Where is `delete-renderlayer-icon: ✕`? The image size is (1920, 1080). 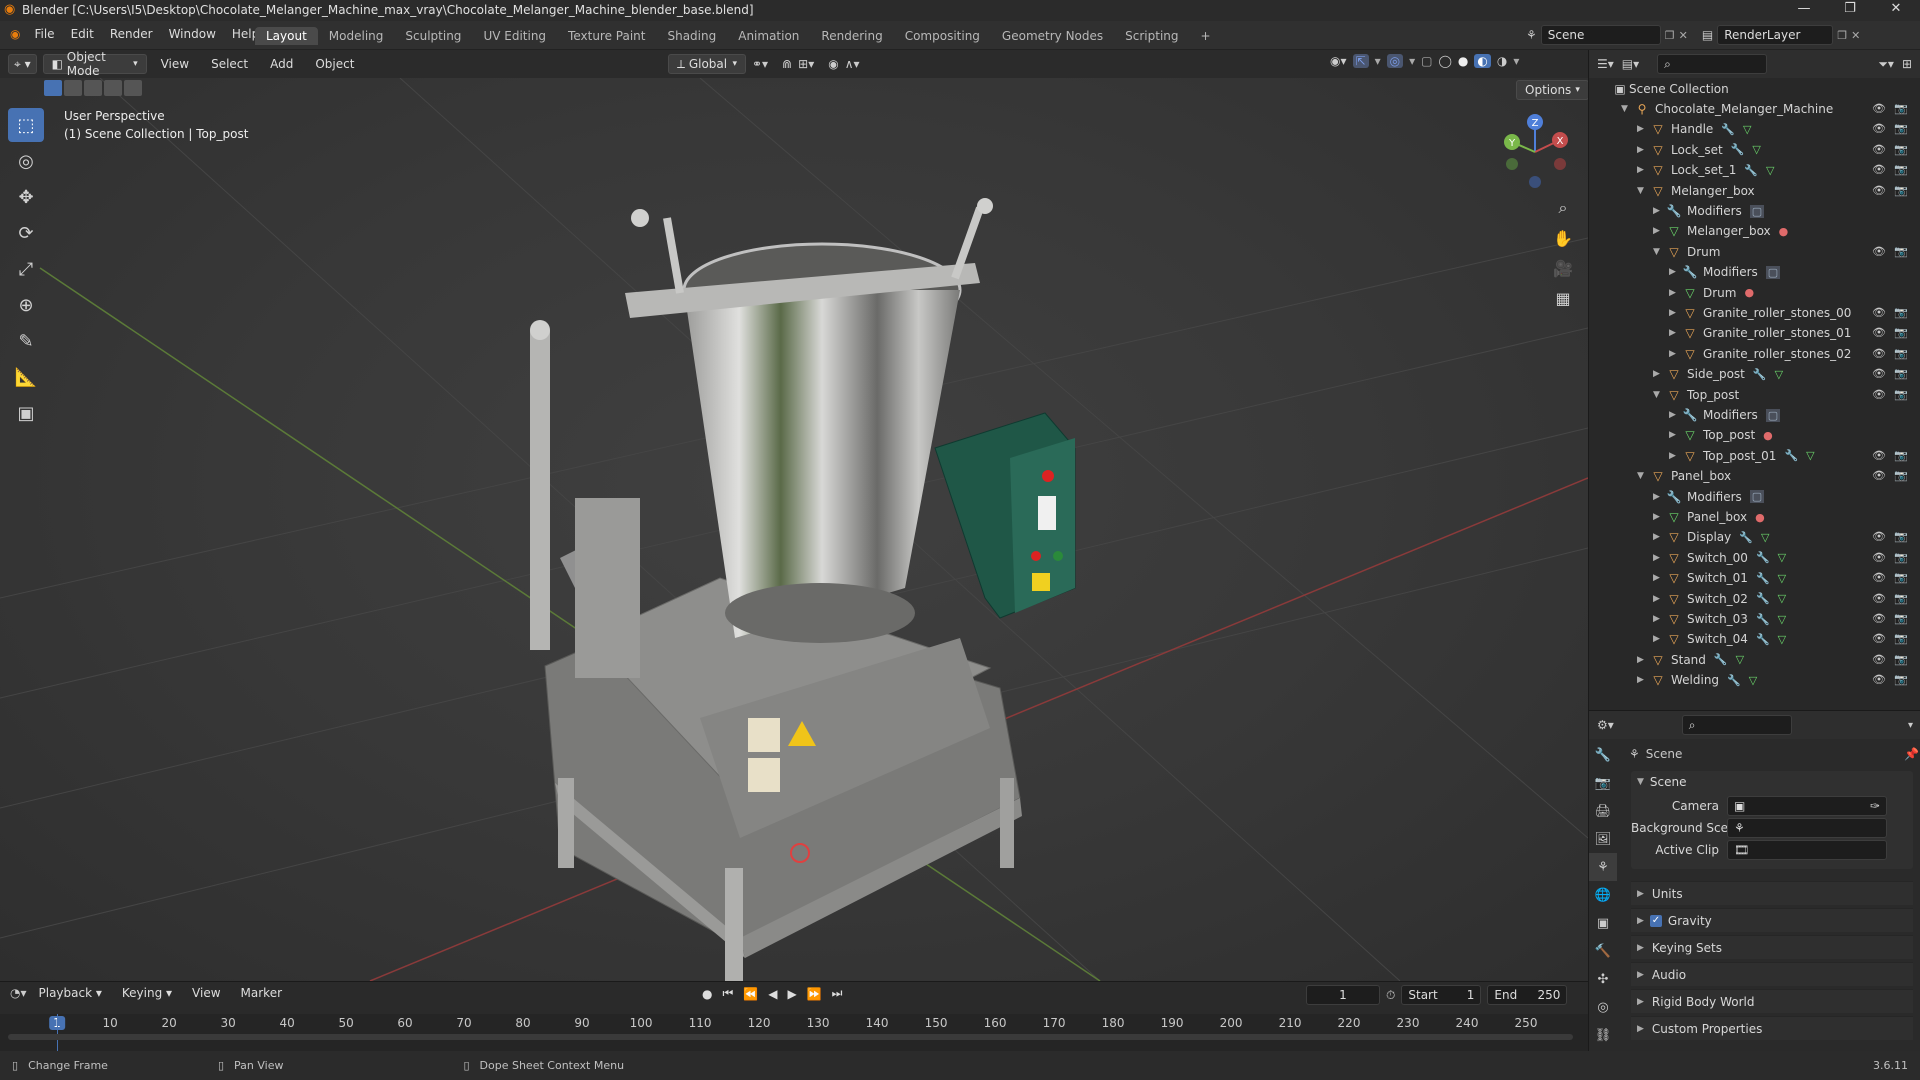 delete-renderlayer-icon: ✕ is located at coordinates (1855, 35).